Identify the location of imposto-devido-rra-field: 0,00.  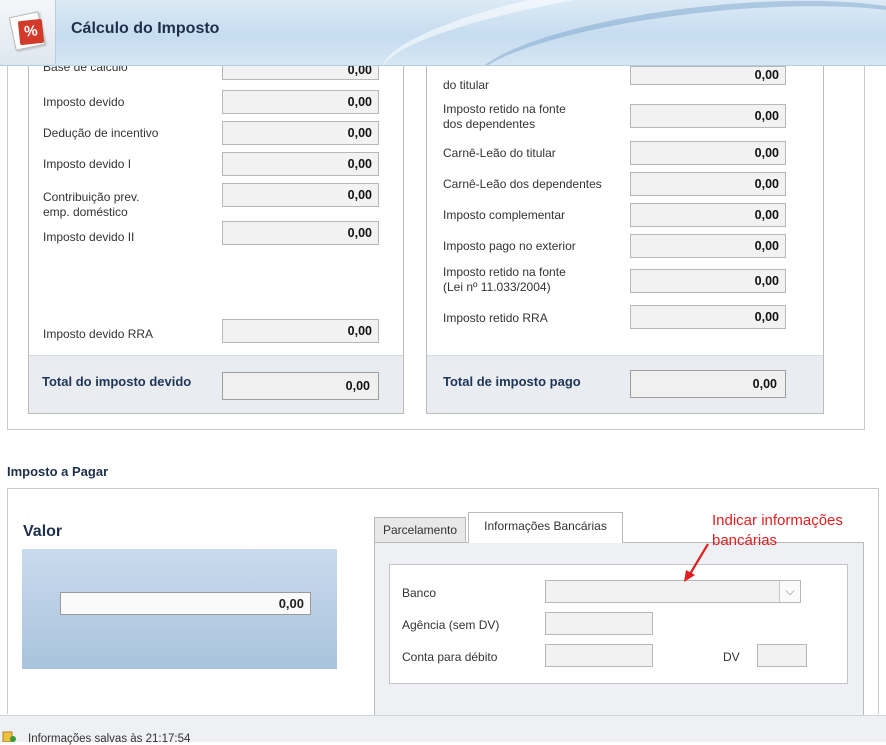
(300, 331).